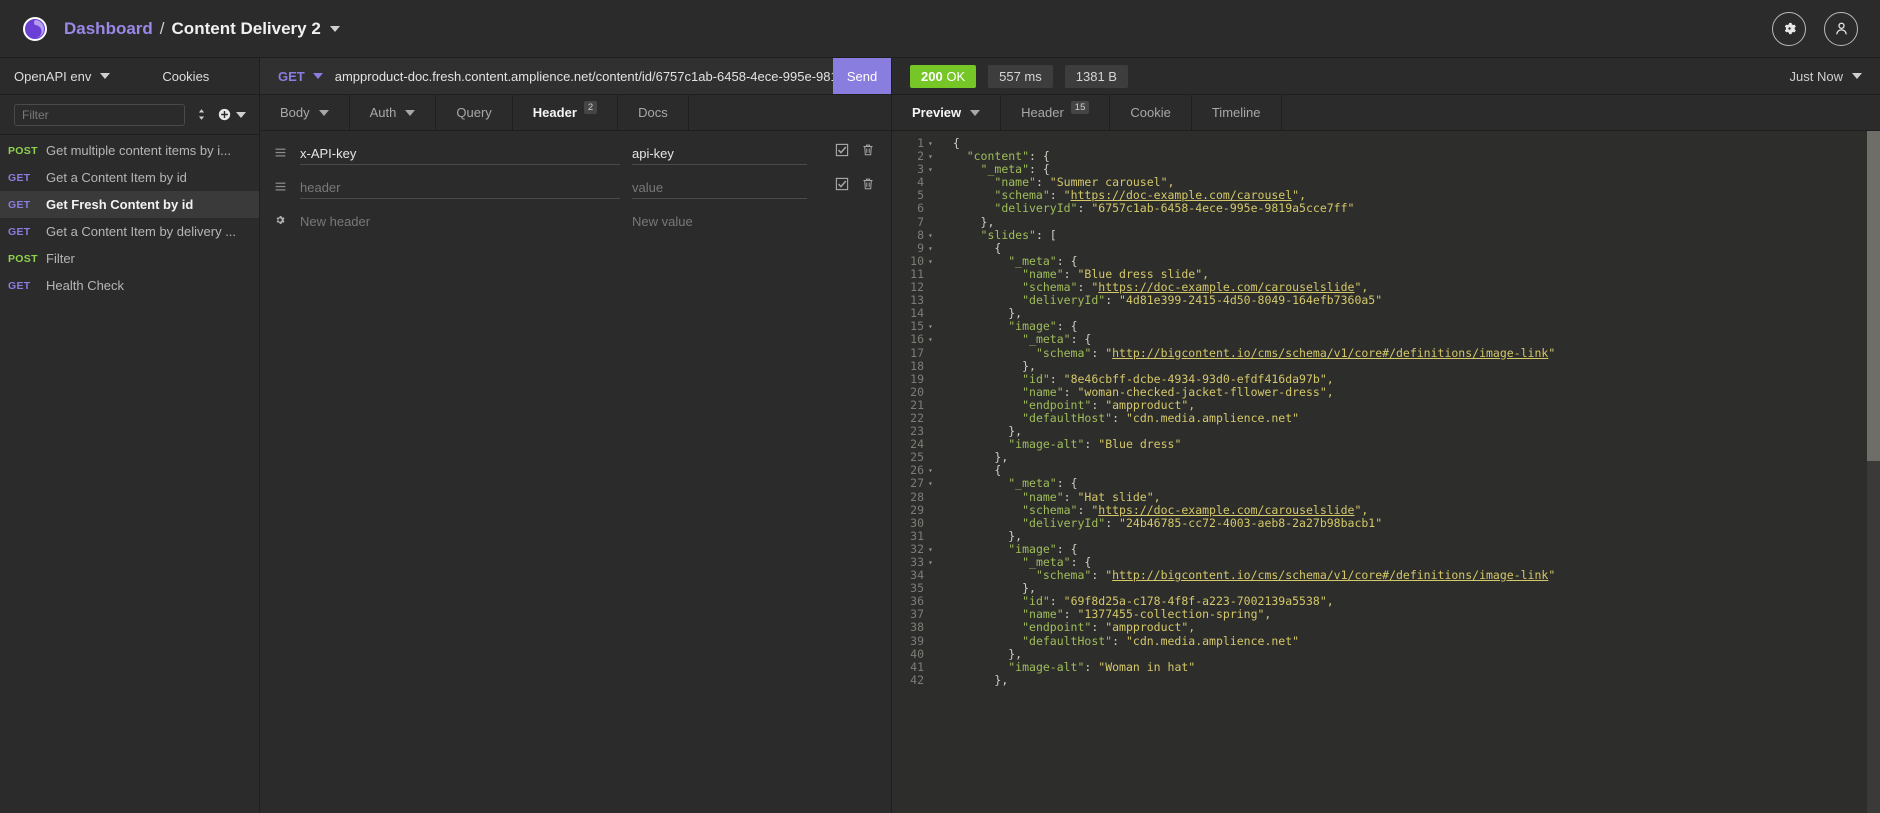  What do you see at coordinates (917, 339) in the screenshot?
I see `line-number: 16` at bounding box center [917, 339].